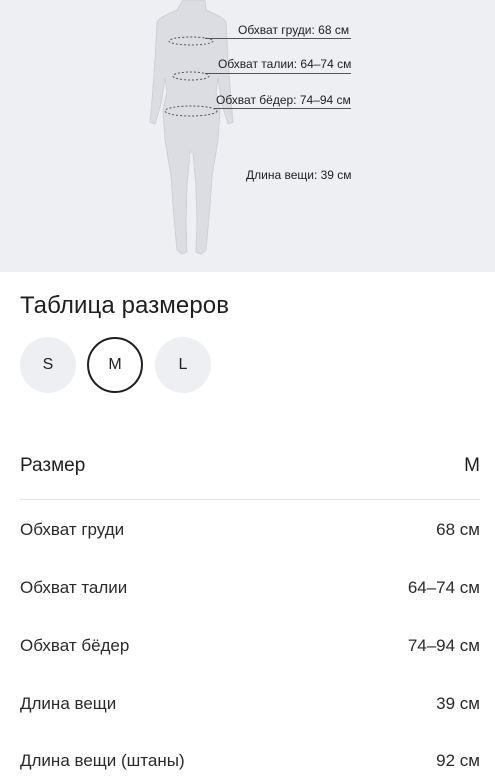 The image size is (495, 778). Describe the element at coordinates (125, 305) in the screenshot. I see `page-title: Таблица размеров` at that location.